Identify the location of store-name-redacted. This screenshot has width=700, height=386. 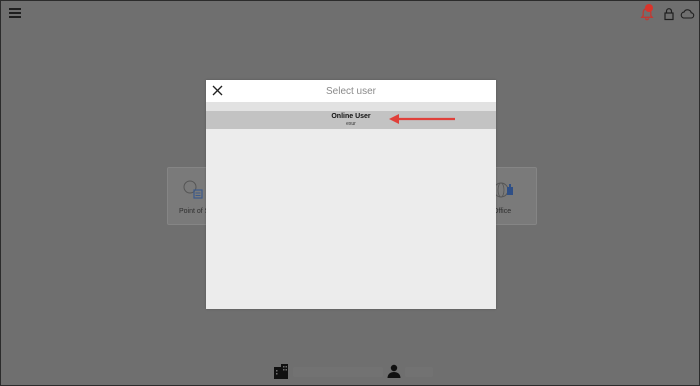
(338, 372).